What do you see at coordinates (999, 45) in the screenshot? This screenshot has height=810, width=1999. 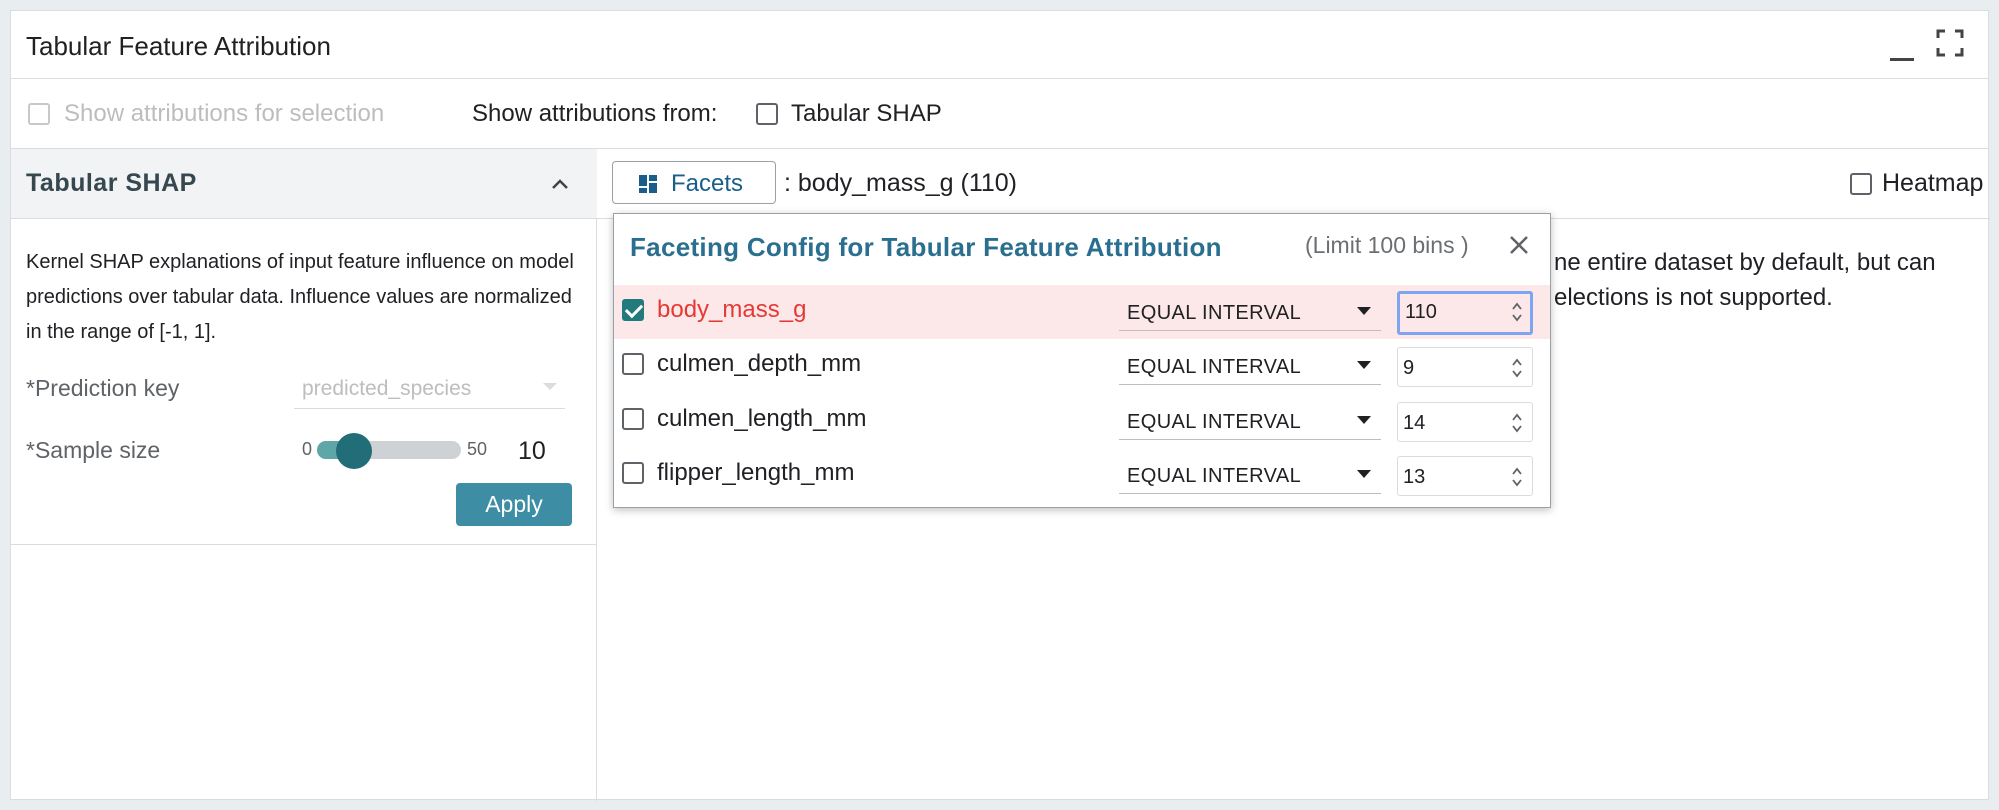 I see `panel-header: Tabular Feature Attribution` at bounding box center [999, 45].